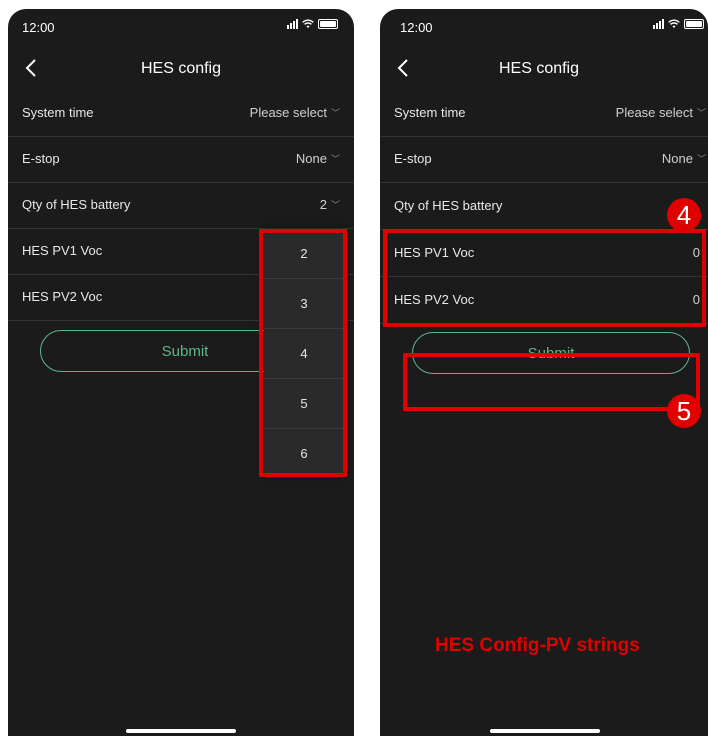 The width and height of the screenshot is (708, 736). I want to click on step-4-badge: 4, so click(684, 215).